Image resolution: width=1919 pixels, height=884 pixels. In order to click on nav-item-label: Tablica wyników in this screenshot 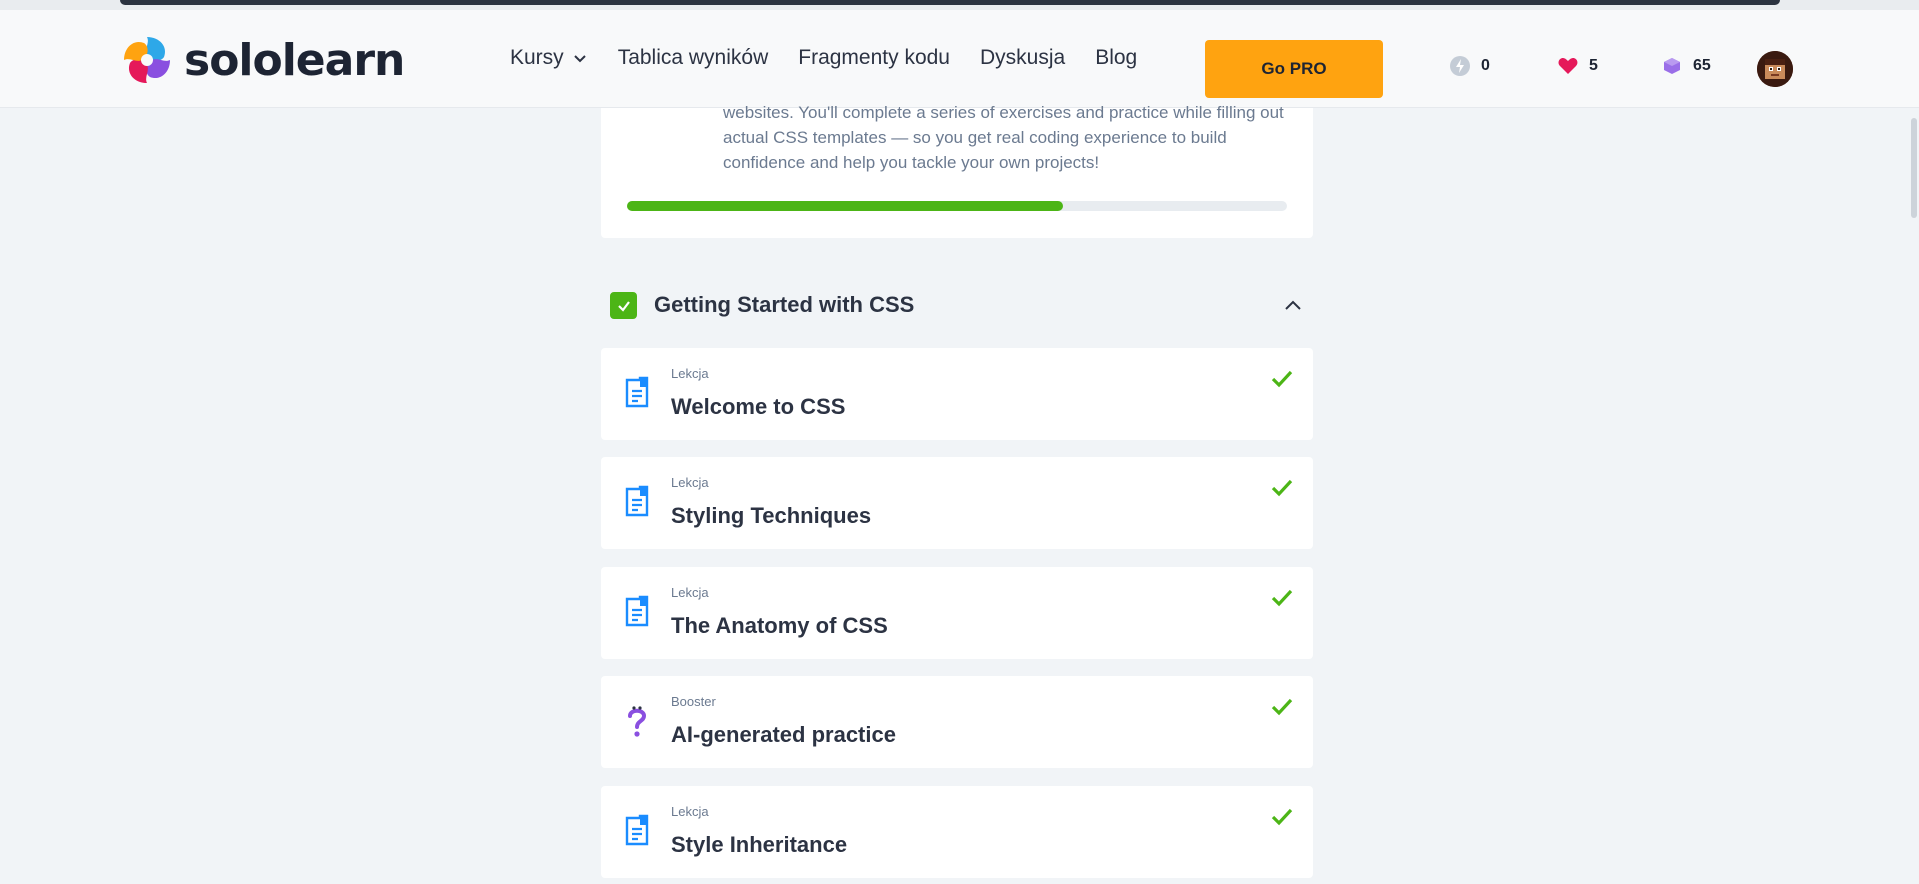, I will do `click(693, 57)`.